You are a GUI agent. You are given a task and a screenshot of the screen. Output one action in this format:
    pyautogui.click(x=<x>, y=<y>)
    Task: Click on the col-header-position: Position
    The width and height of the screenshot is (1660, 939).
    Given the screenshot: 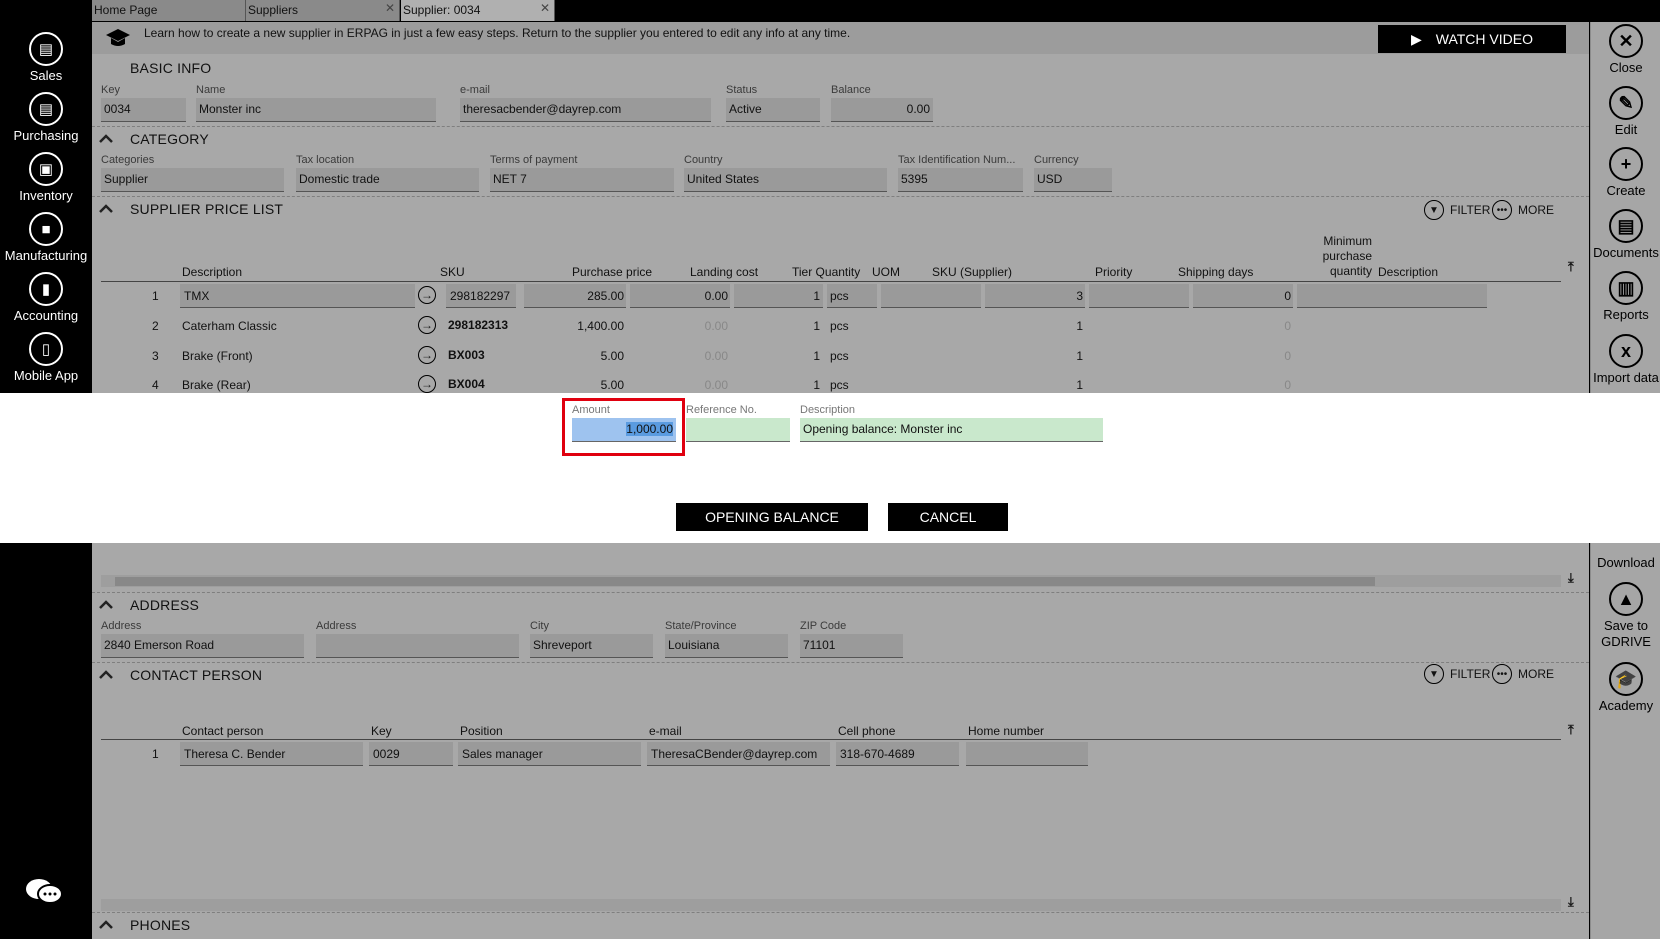 What is the action you would take?
    pyautogui.click(x=481, y=731)
    